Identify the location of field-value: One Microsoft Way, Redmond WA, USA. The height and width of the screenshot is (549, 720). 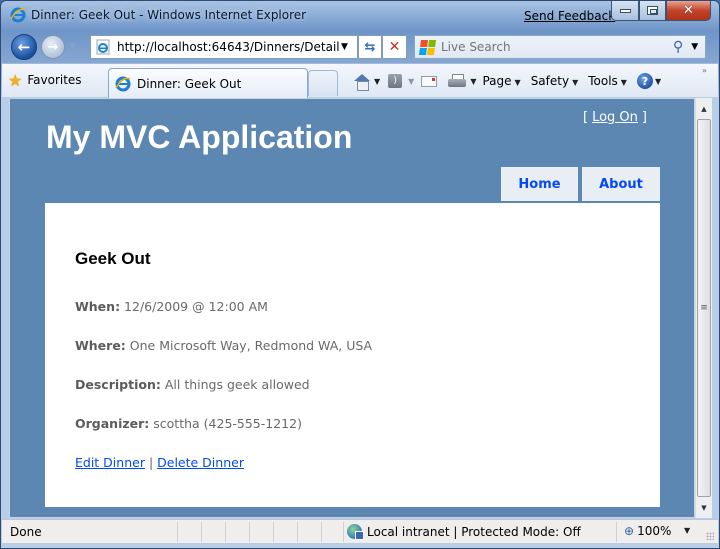
(251, 345).